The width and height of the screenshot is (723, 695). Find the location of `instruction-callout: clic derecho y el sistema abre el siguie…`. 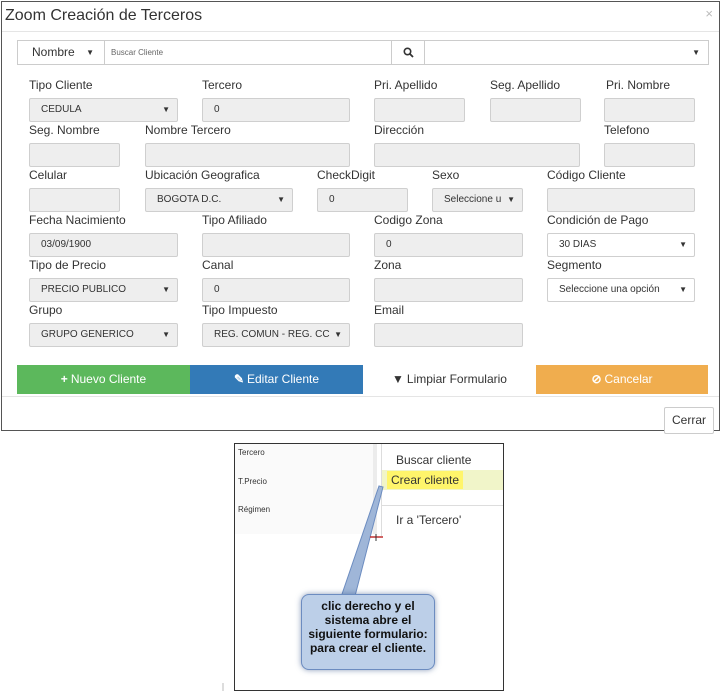

instruction-callout: clic derecho y el sistema abre el siguie… is located at coordinates (368, 632).